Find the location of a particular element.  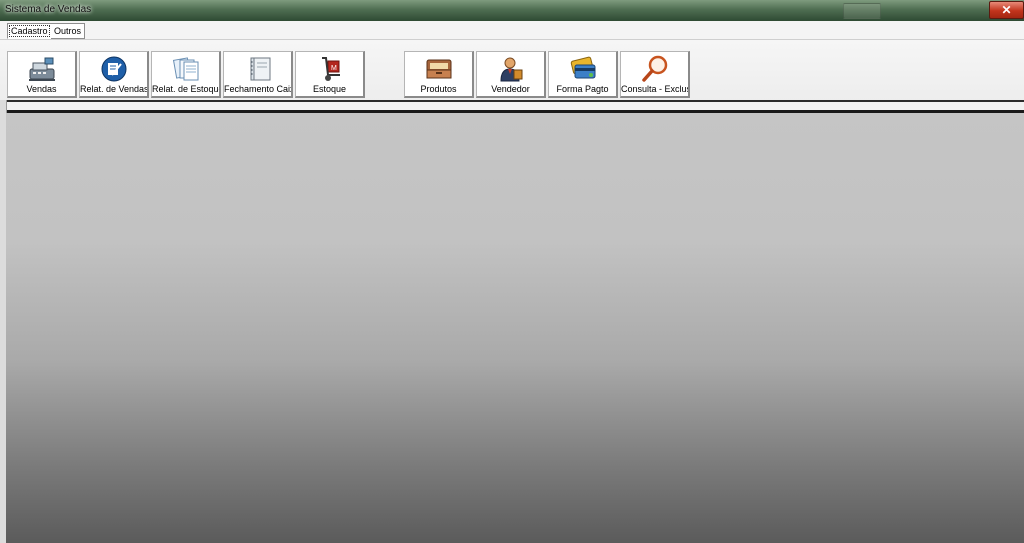

title-bar: Sistema de Vendas ✕ is located at coordinates (512, 11).